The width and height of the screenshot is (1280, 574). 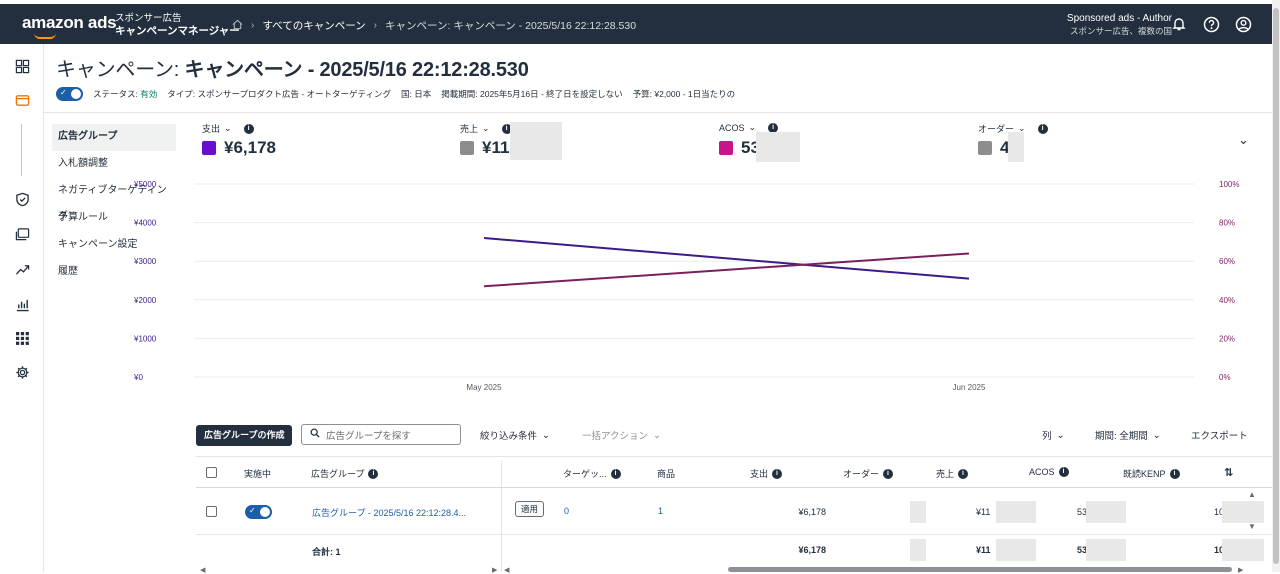 I want to click on col-targets: ターゲッ... i, so click(x=592, y=473).